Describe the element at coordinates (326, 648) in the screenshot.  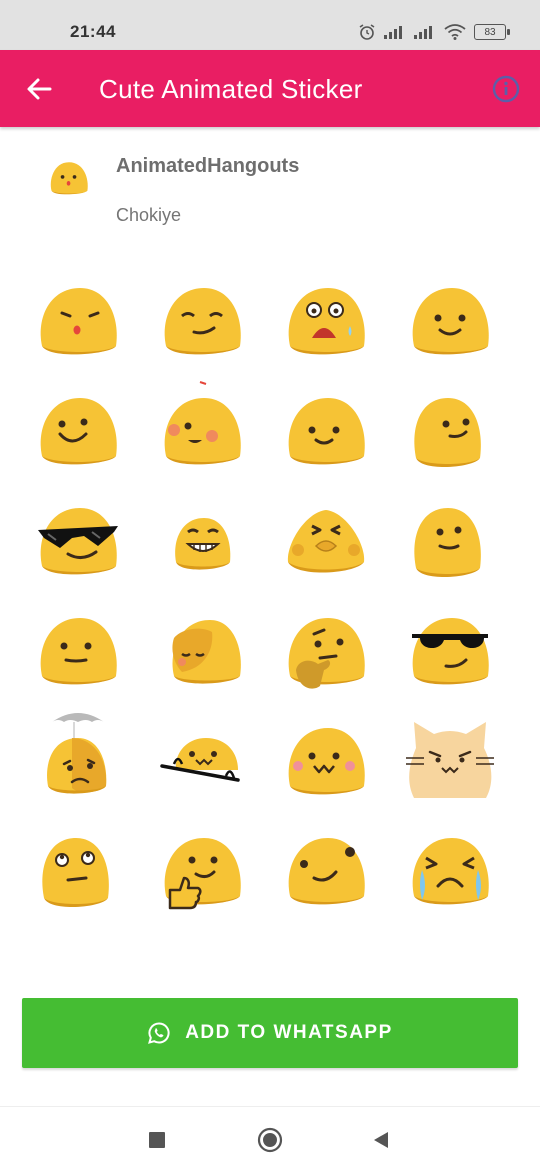
I see `sticker-blob-thinking` at that location.